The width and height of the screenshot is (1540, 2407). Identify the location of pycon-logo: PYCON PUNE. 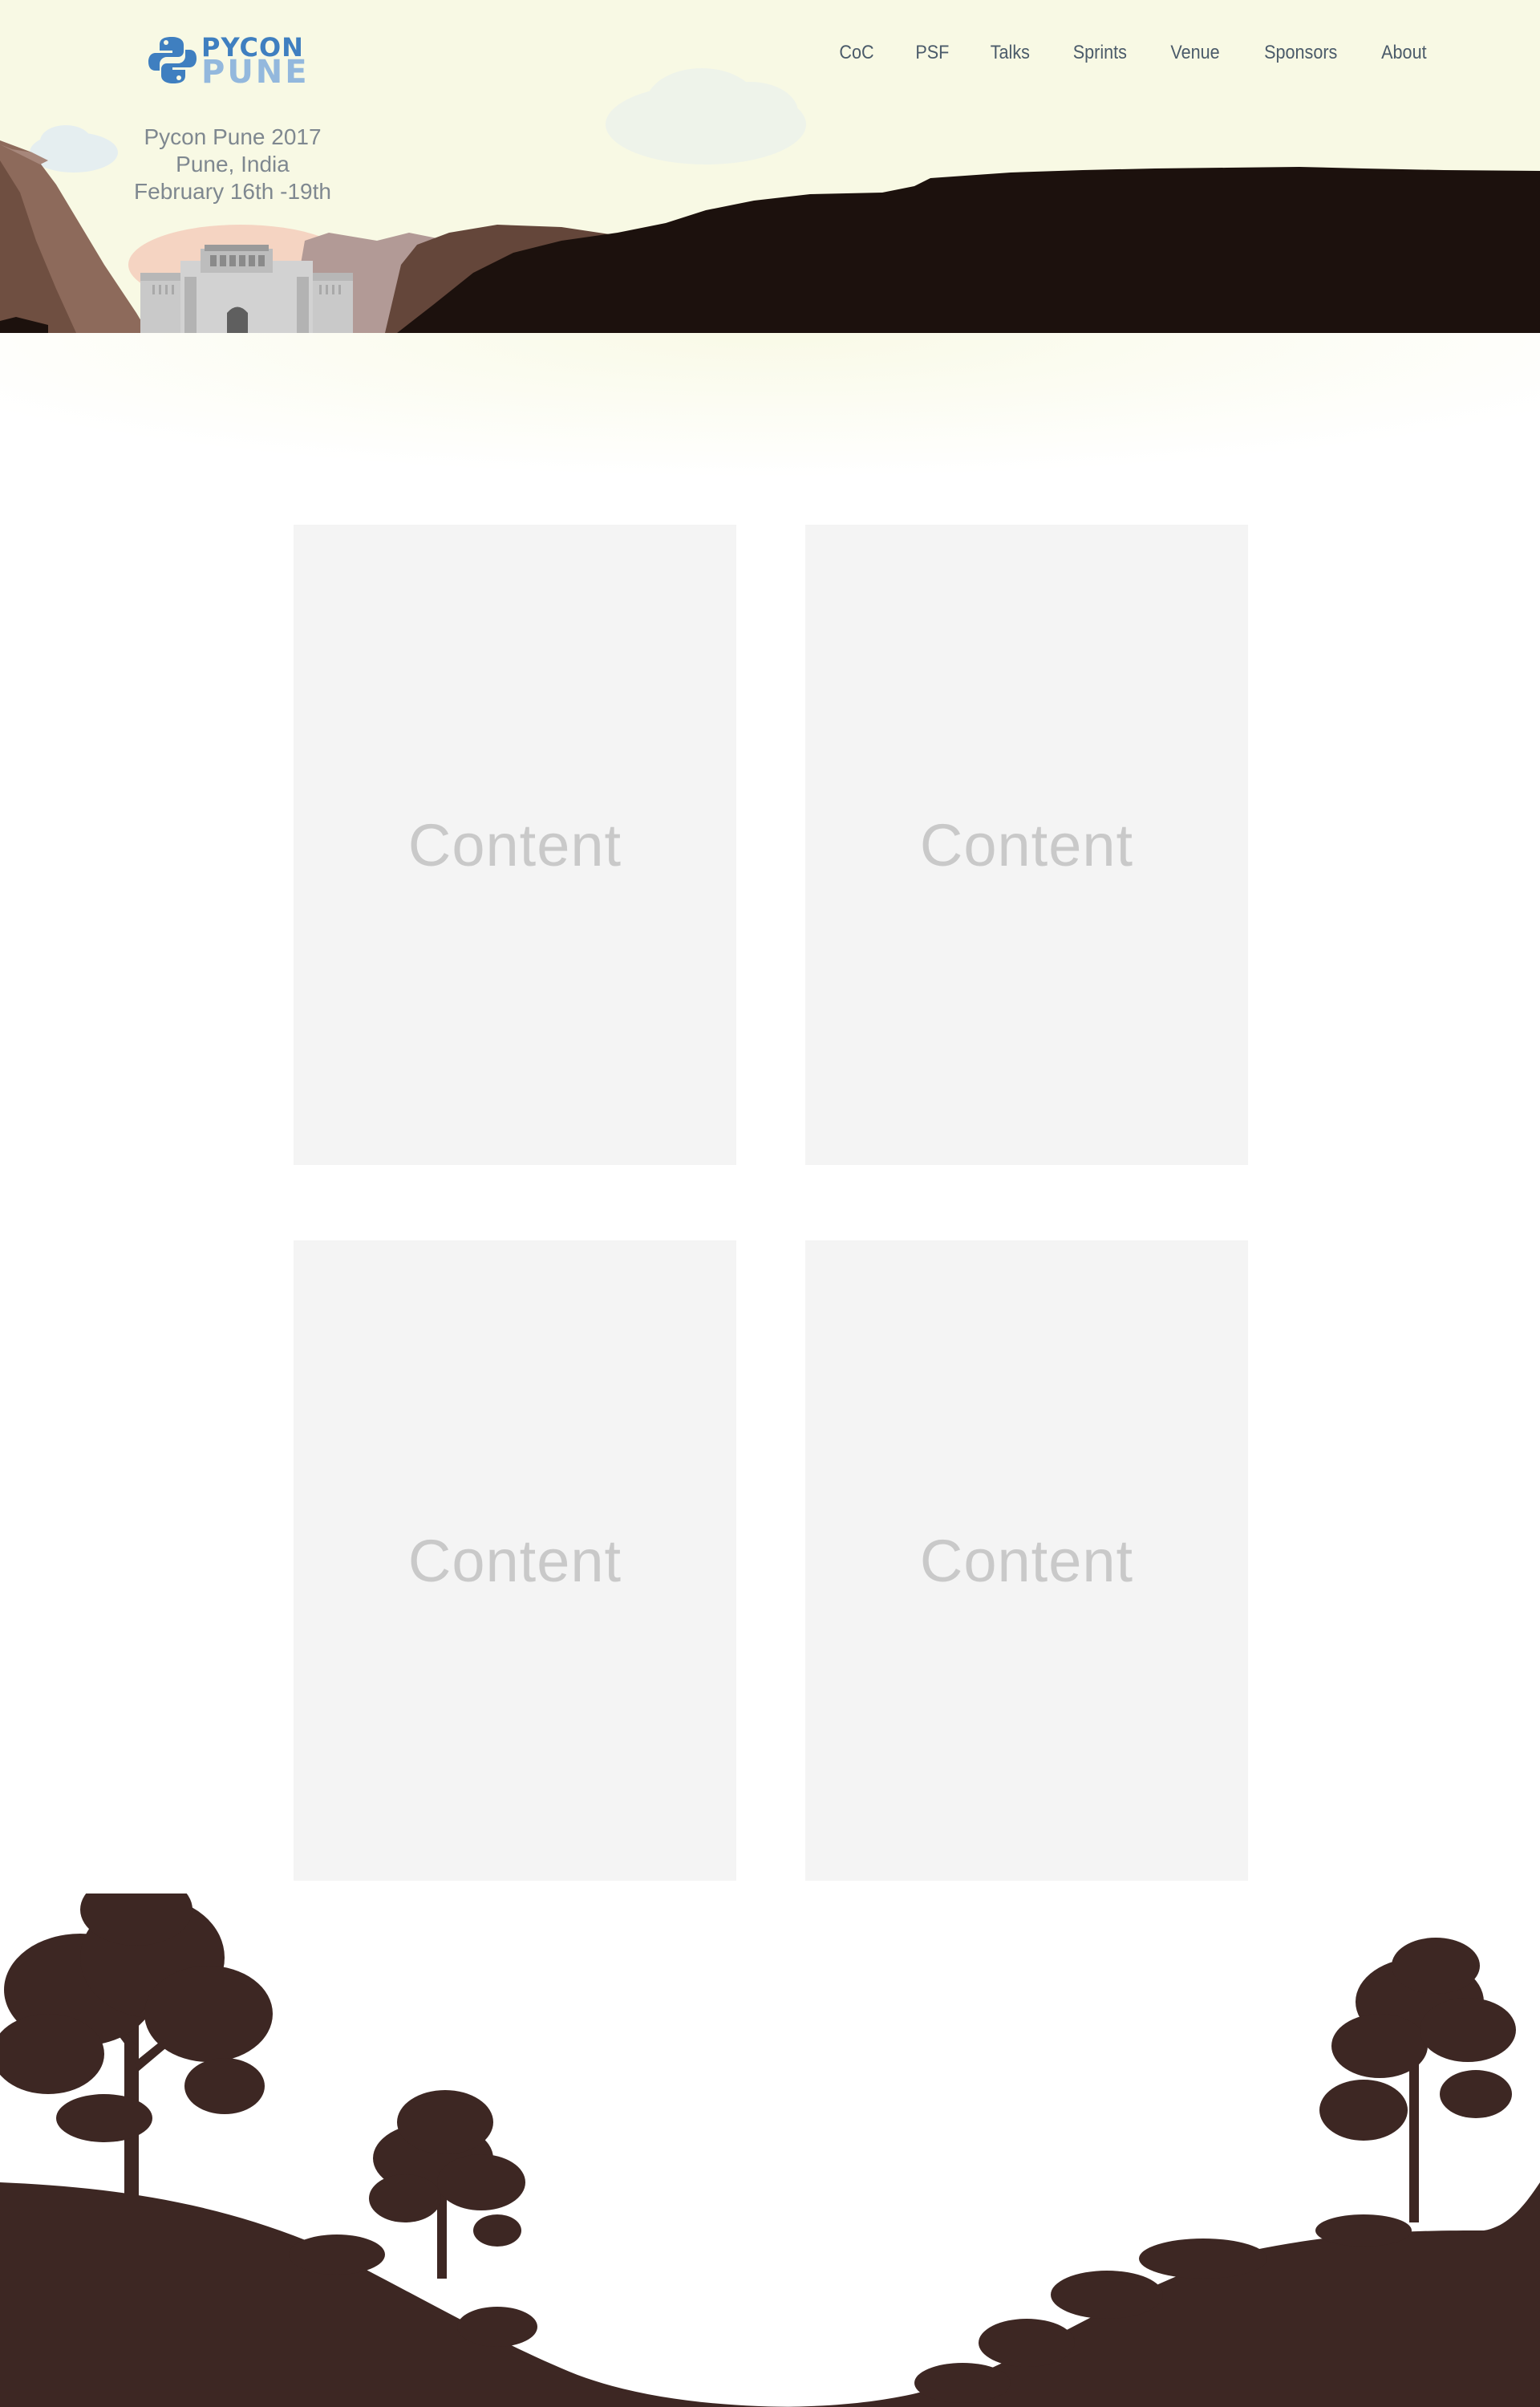
(227, 63).